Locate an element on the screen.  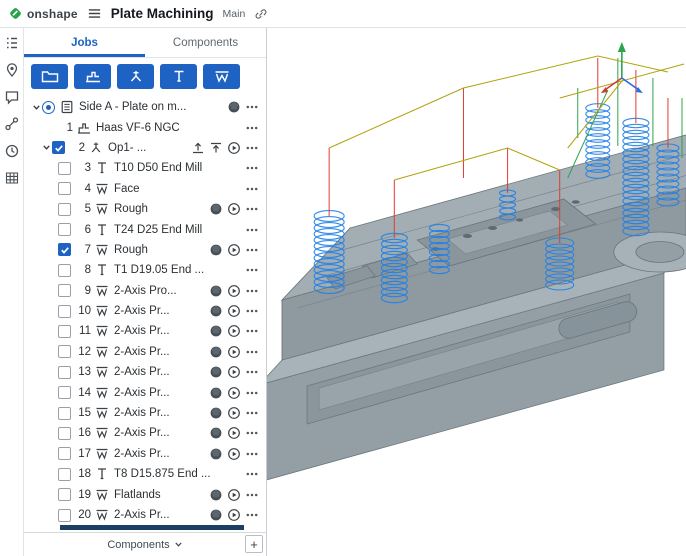
pin-icon is located at coordinates (12, 70).